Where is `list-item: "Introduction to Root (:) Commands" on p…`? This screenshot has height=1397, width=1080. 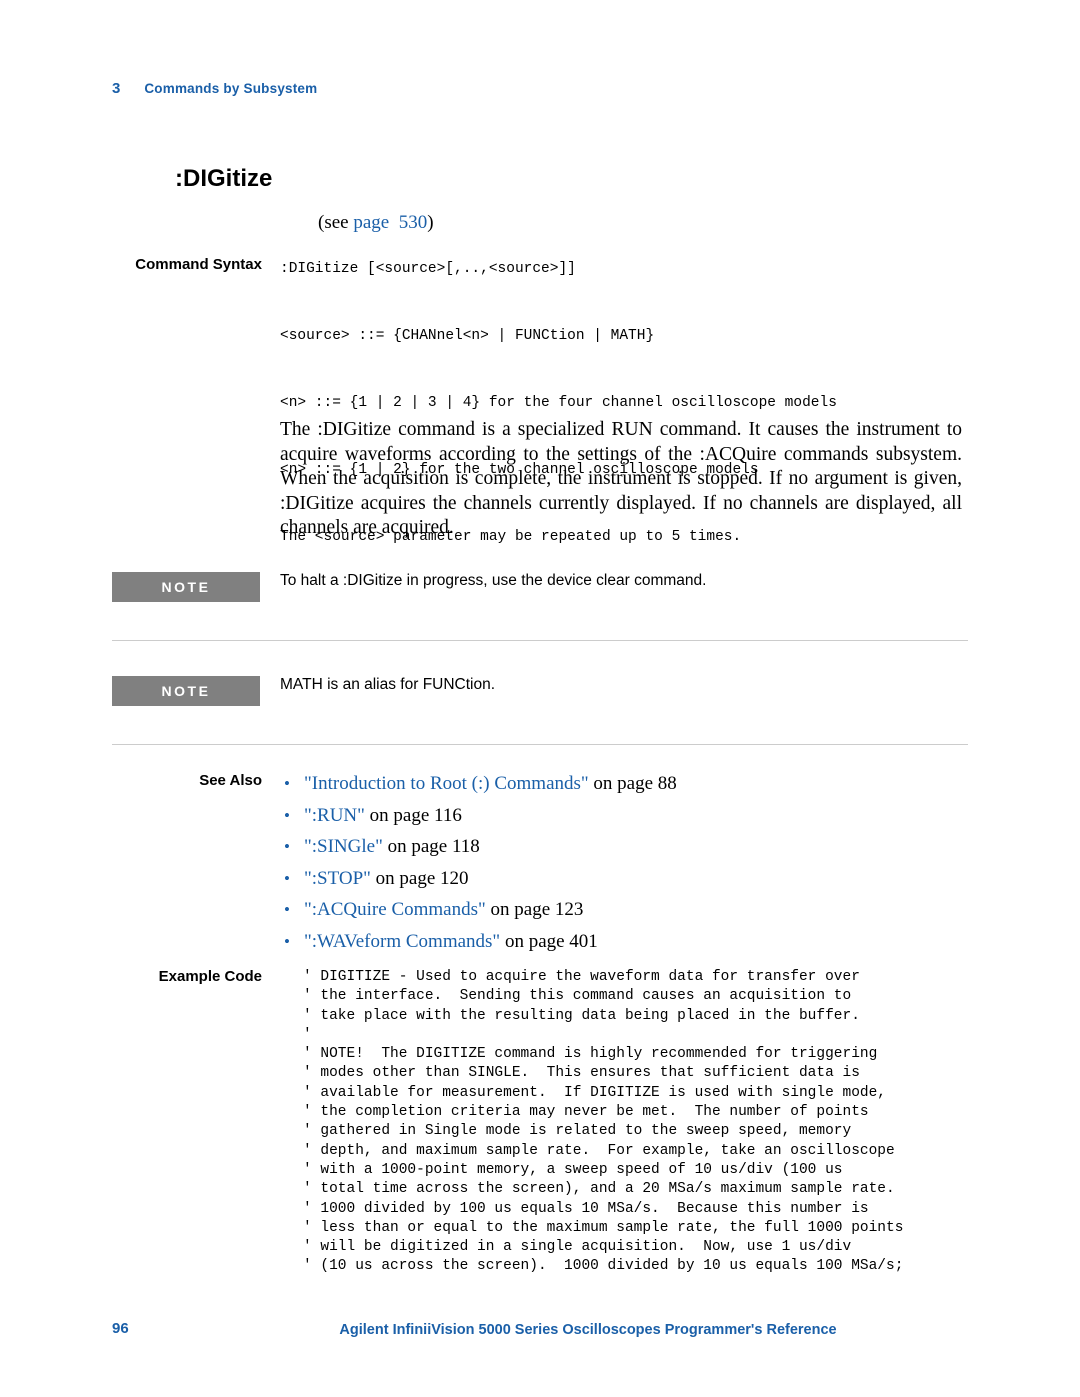 list-item: "Introduction to Root (:) Commands" on p… is located at coordinates (627, 784).